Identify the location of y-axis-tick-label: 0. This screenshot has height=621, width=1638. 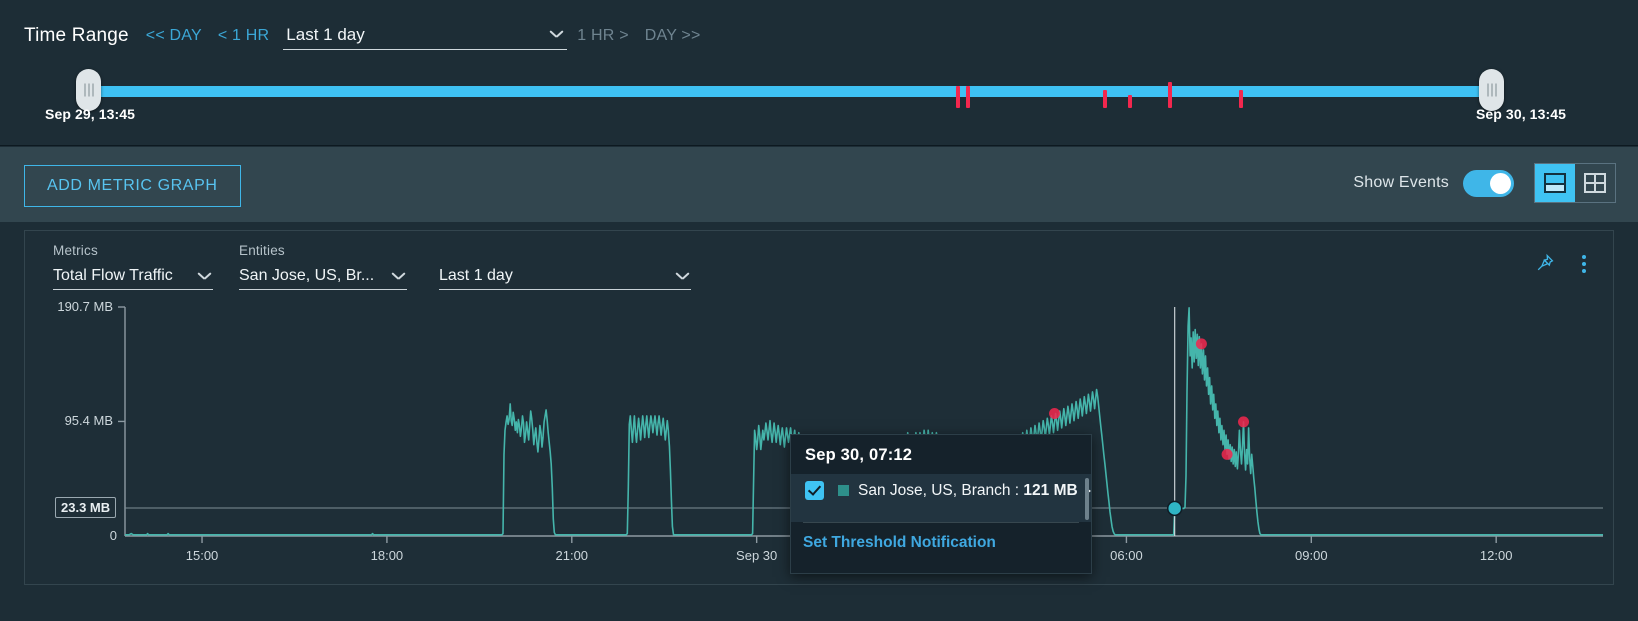
(113, 535).